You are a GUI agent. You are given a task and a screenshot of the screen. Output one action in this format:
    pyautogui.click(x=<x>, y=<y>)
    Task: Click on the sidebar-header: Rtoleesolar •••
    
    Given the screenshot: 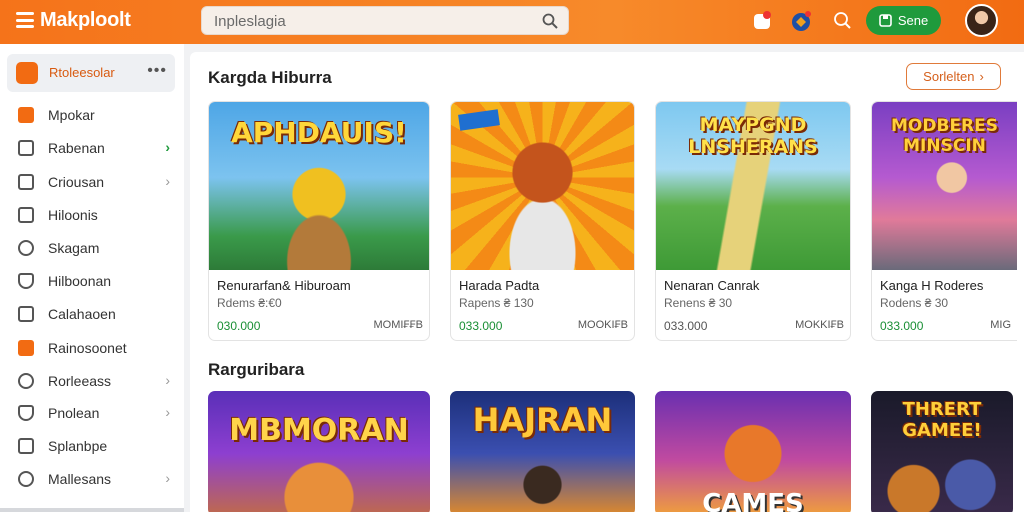 What is the action you would take?
    pyautogui.click(x=91, y=73)
    